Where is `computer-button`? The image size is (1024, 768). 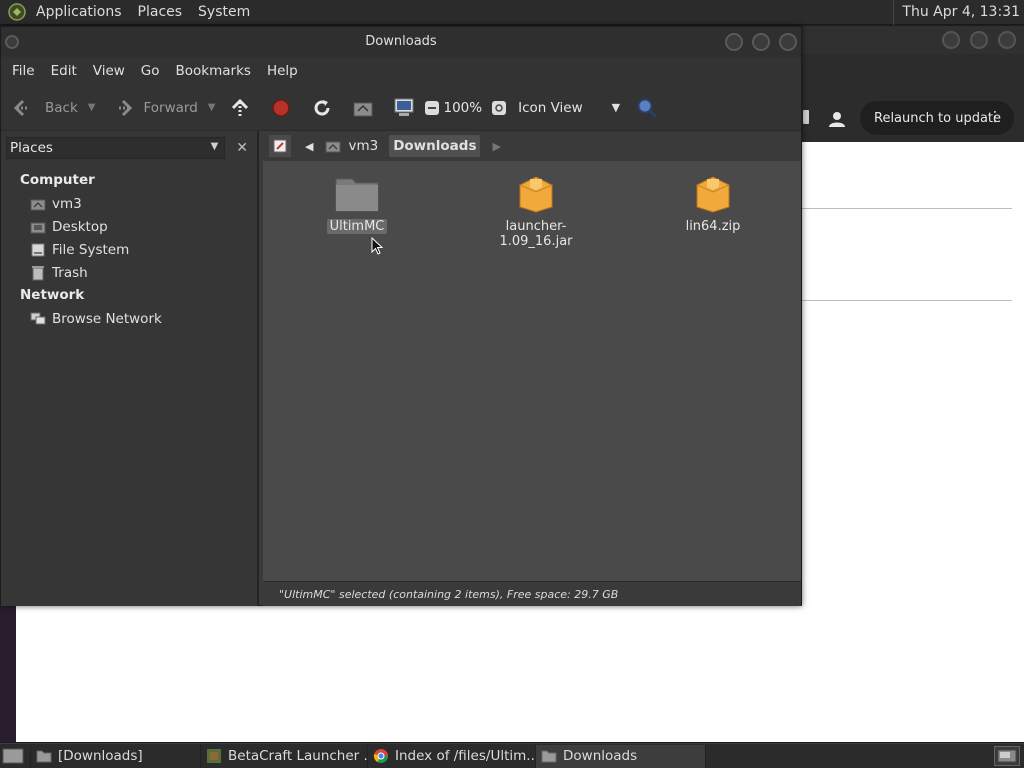
computer-button is located at coordinates (404, 108).